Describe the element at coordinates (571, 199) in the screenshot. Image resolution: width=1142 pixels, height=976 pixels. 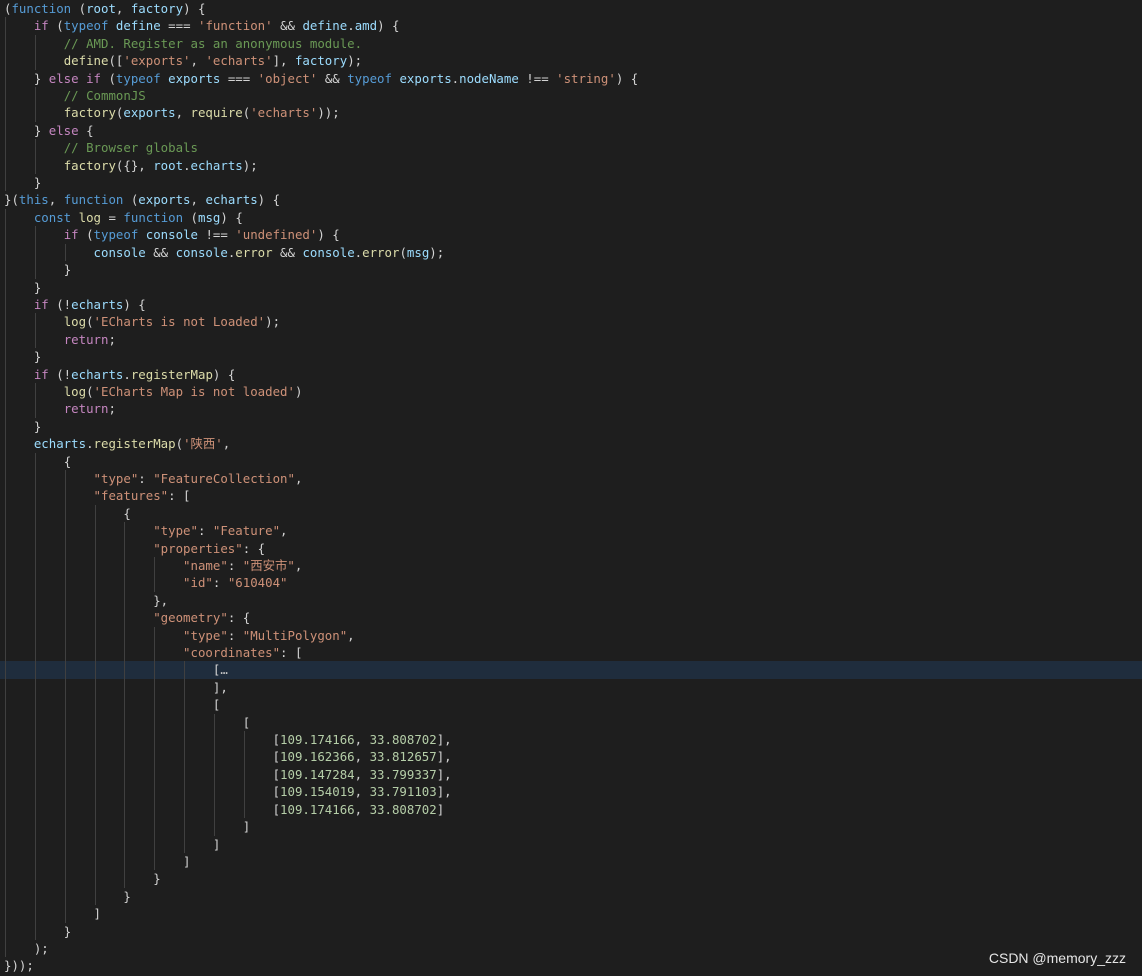
I see `code-line: }(this, function (exports, echarts) {` at that location.